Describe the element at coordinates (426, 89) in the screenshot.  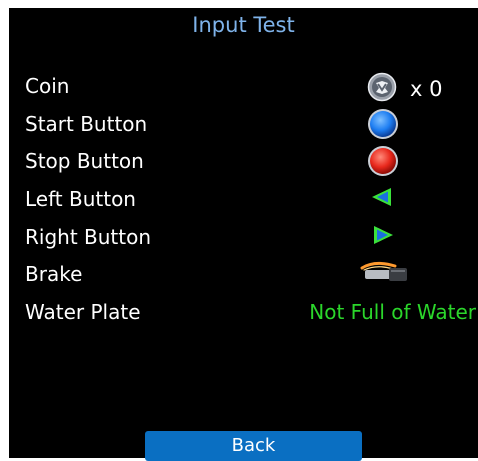
I see `coin-count: x 0` at that location.